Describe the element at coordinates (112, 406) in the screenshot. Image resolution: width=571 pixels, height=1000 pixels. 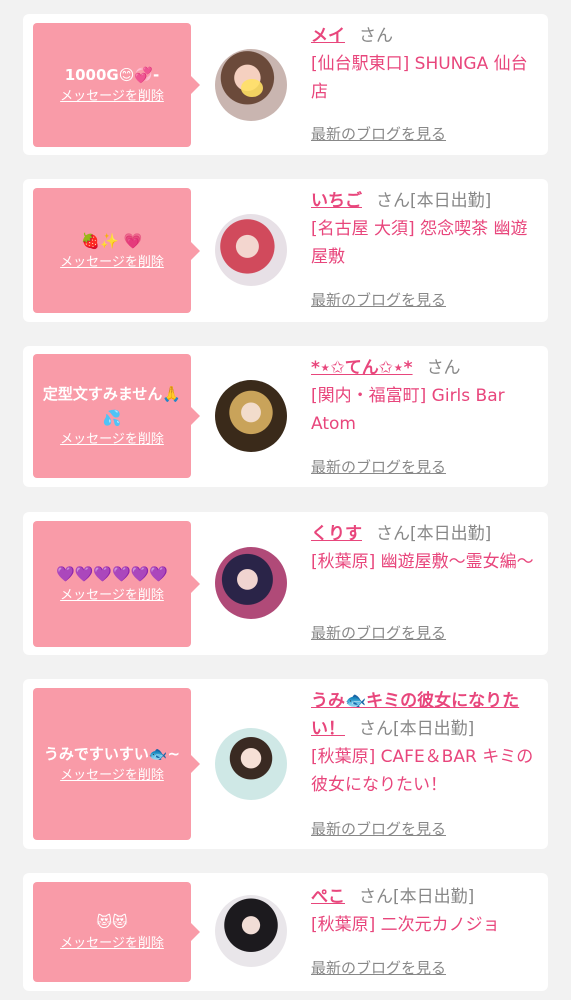
I see `message-text: 定型文すみません🙏💦` at that location.